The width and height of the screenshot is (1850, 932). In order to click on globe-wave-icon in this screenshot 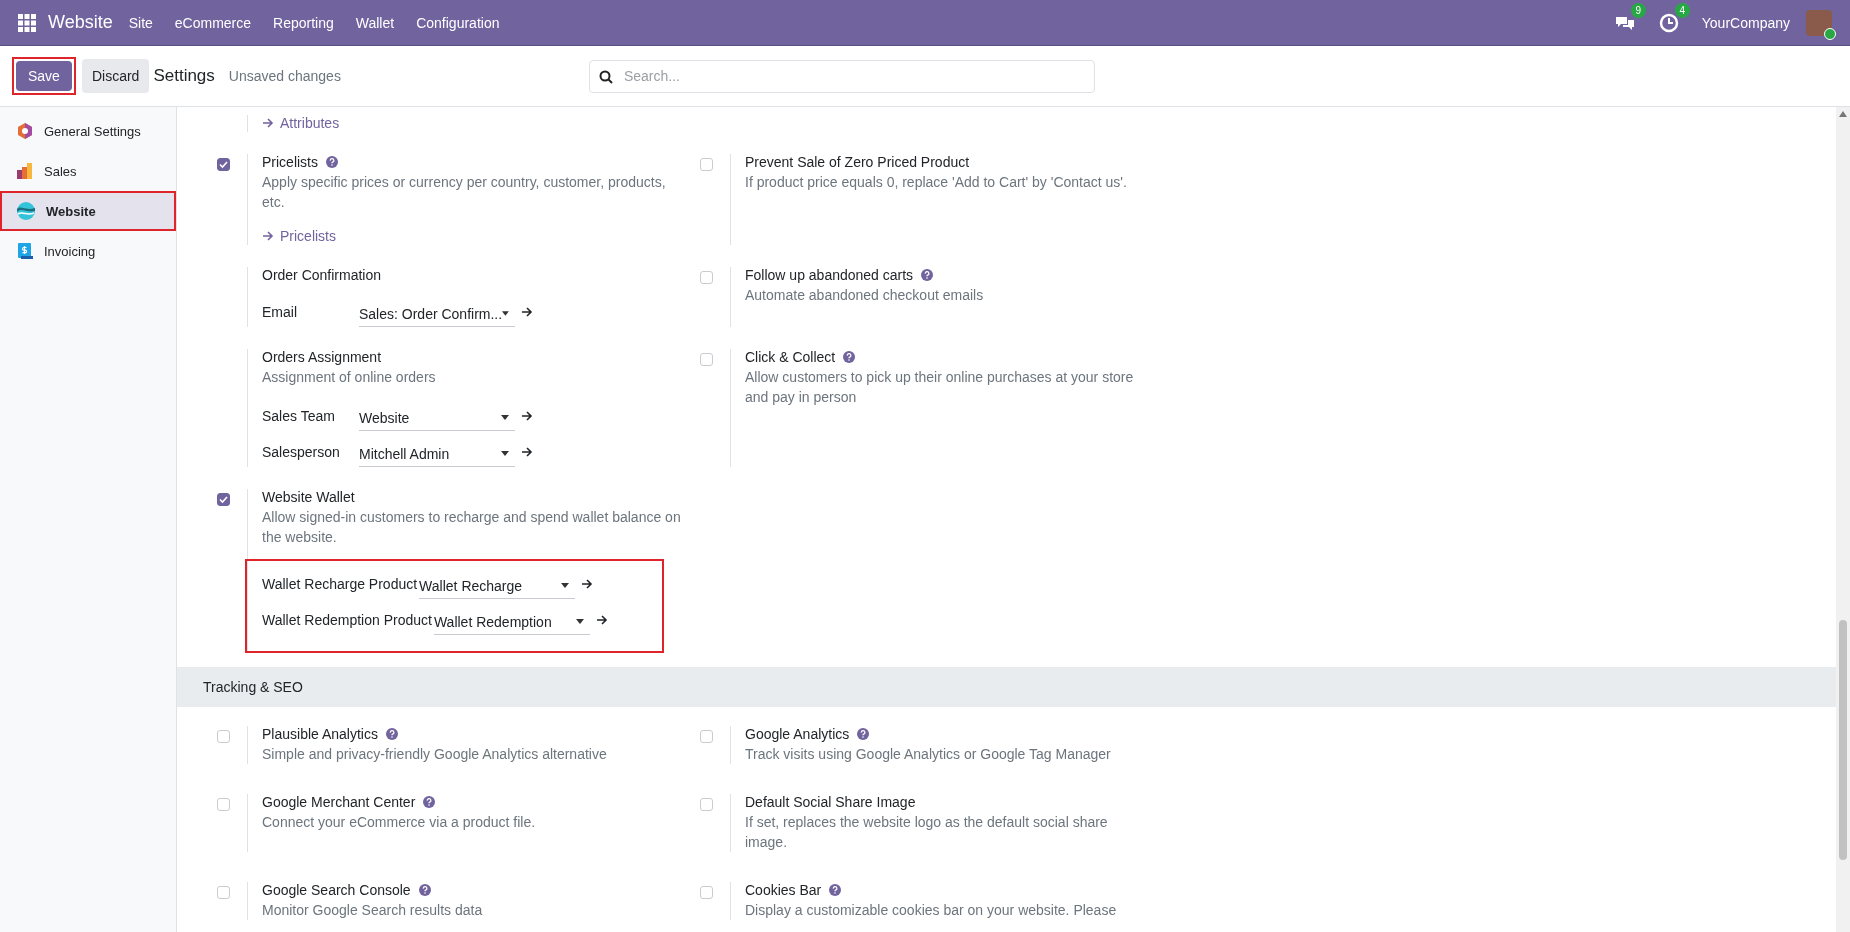, I will do `click(26, 211)`.